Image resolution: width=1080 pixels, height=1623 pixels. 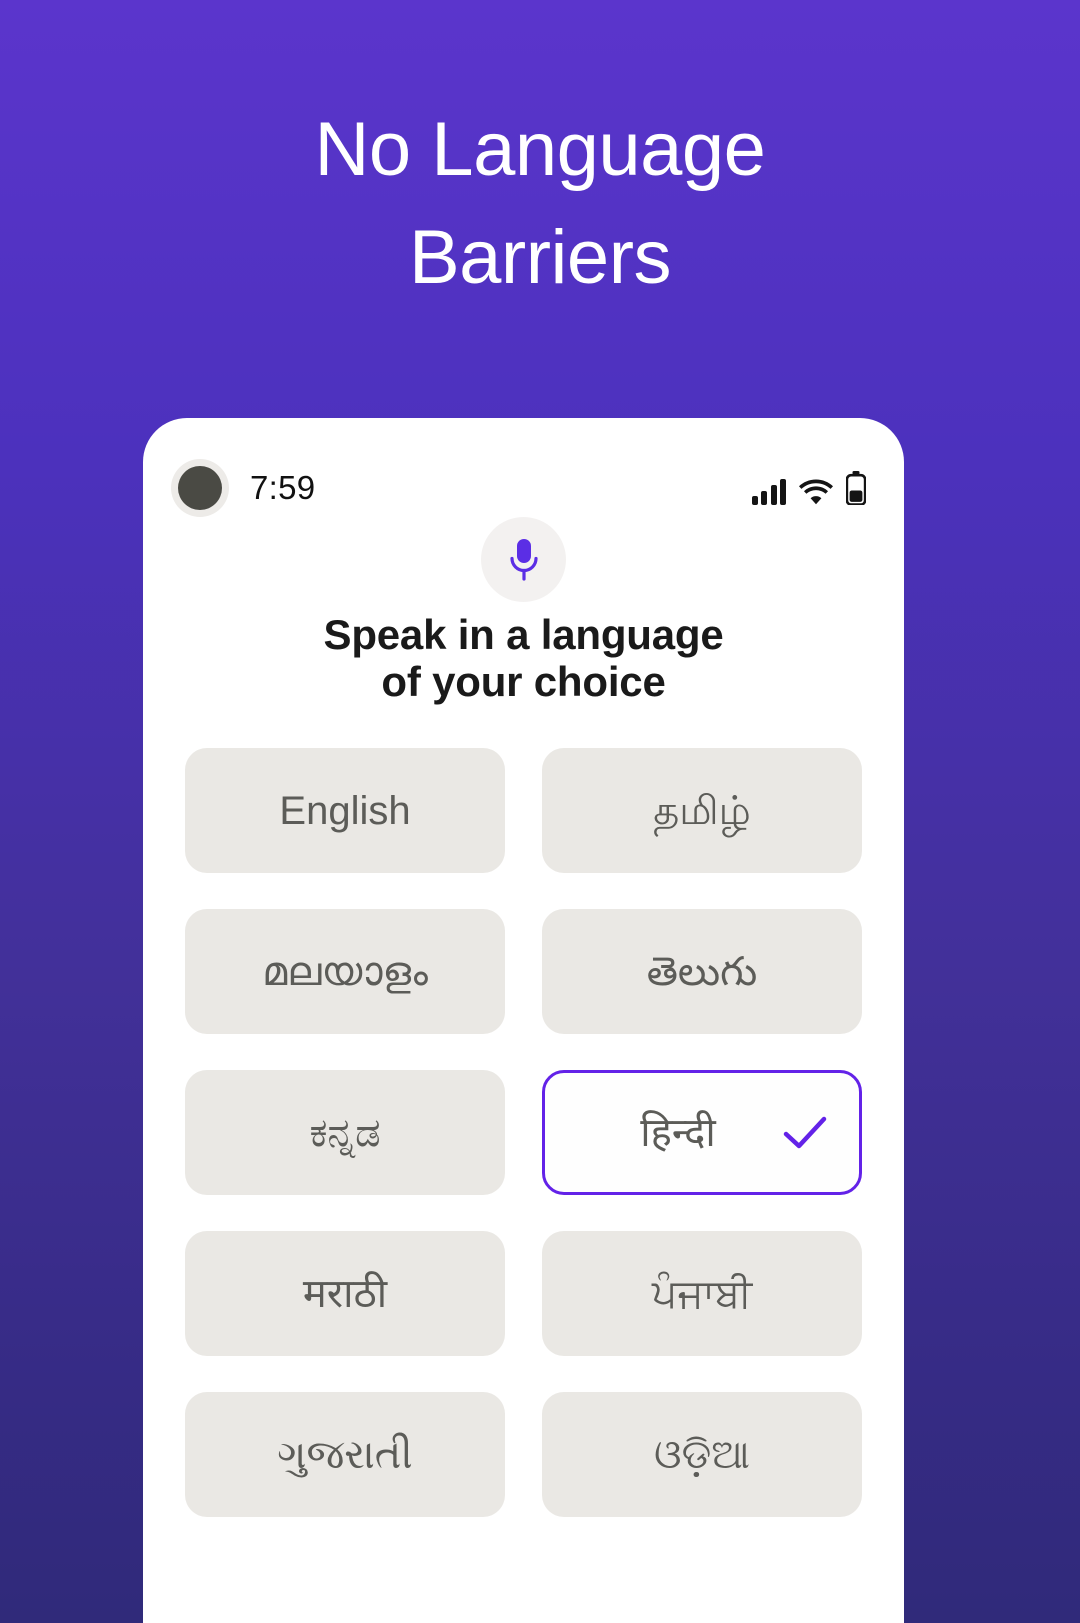 I want to click on profile-avatar, so click(x=200, y=488).